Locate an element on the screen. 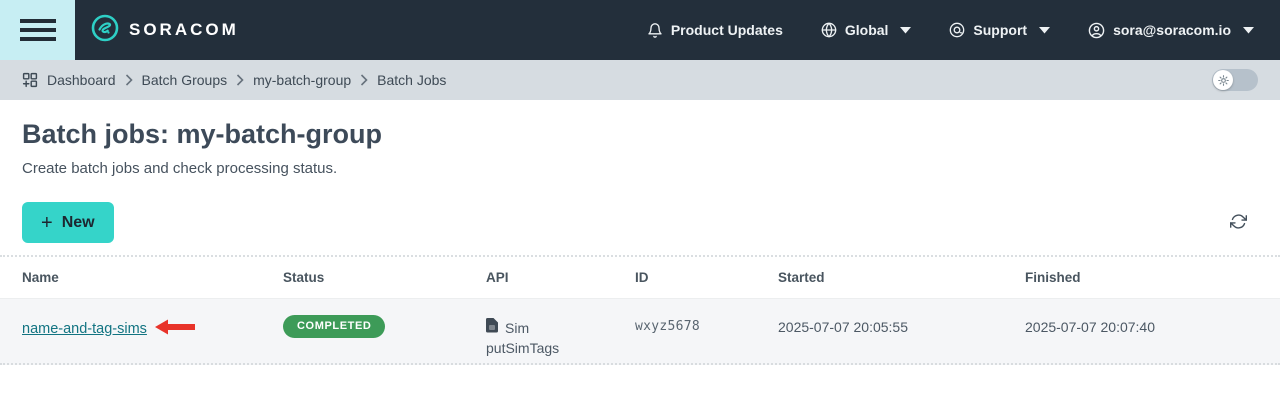 This screenshot has width=1280, height=420. nav-label: sora@soracom.io is located at coordinates (1172, 30).